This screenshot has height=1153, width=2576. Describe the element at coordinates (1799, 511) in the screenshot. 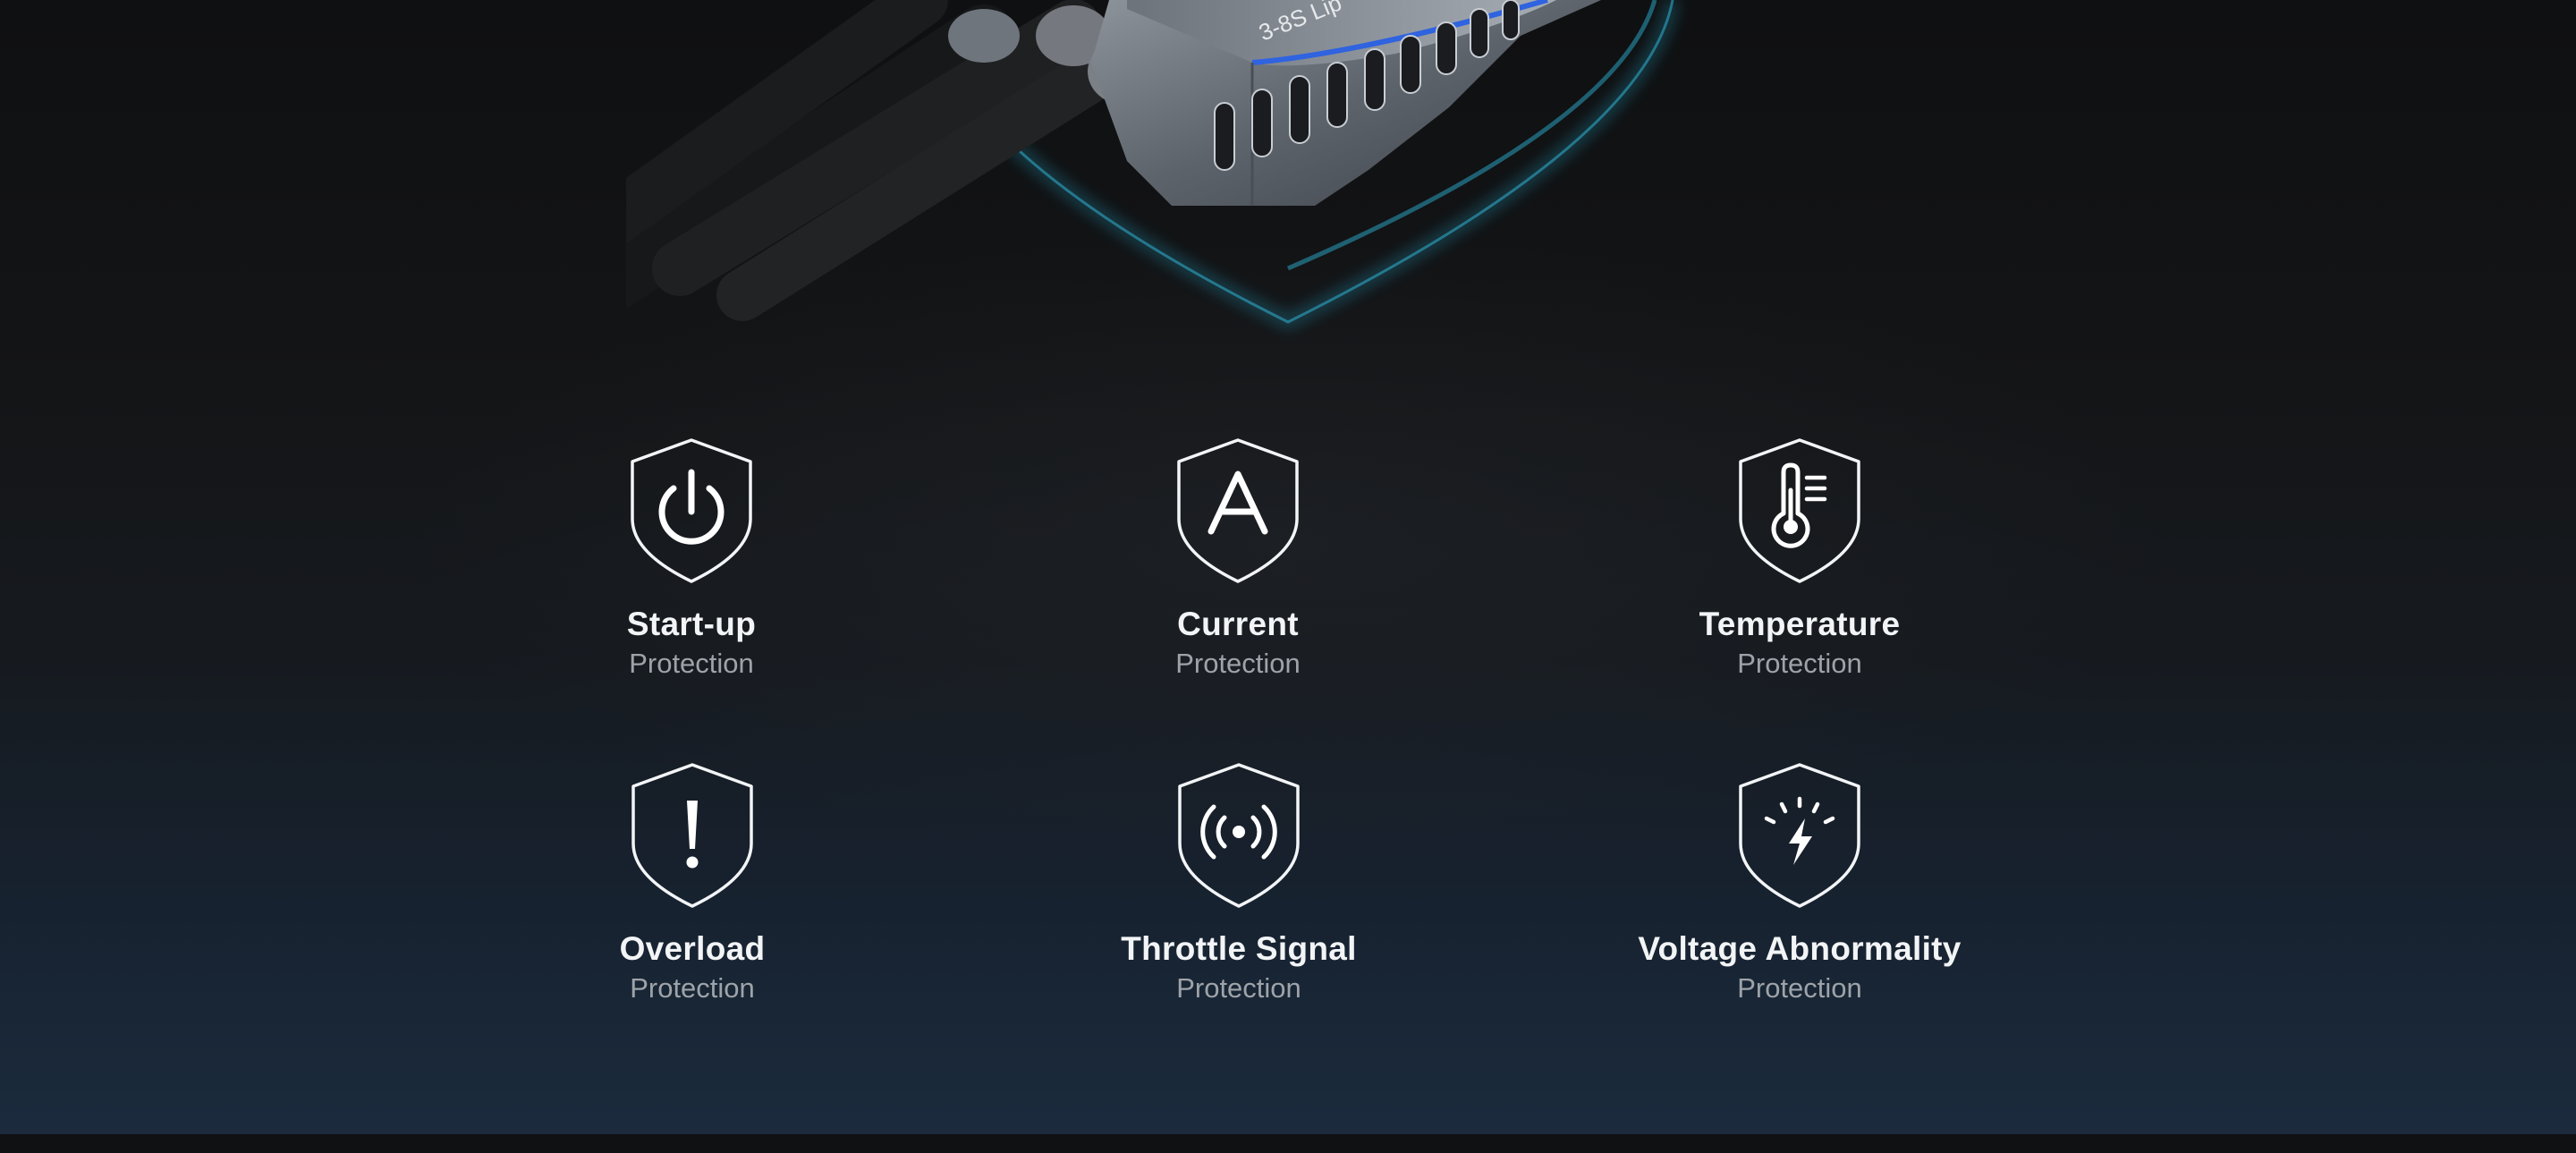

I see `thermometer-icon` at that location.